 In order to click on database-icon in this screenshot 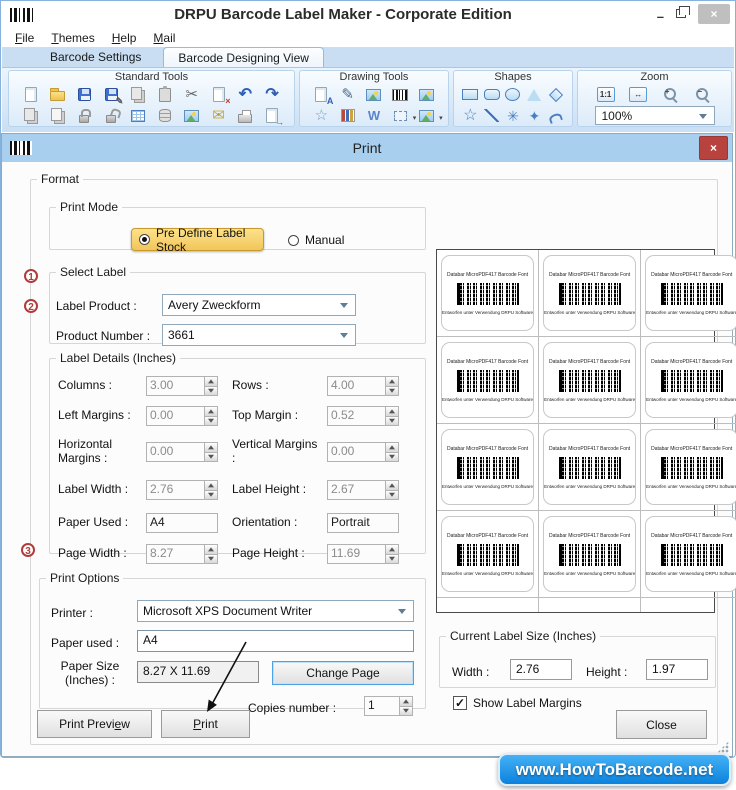, I will do `click(165, 116)`.